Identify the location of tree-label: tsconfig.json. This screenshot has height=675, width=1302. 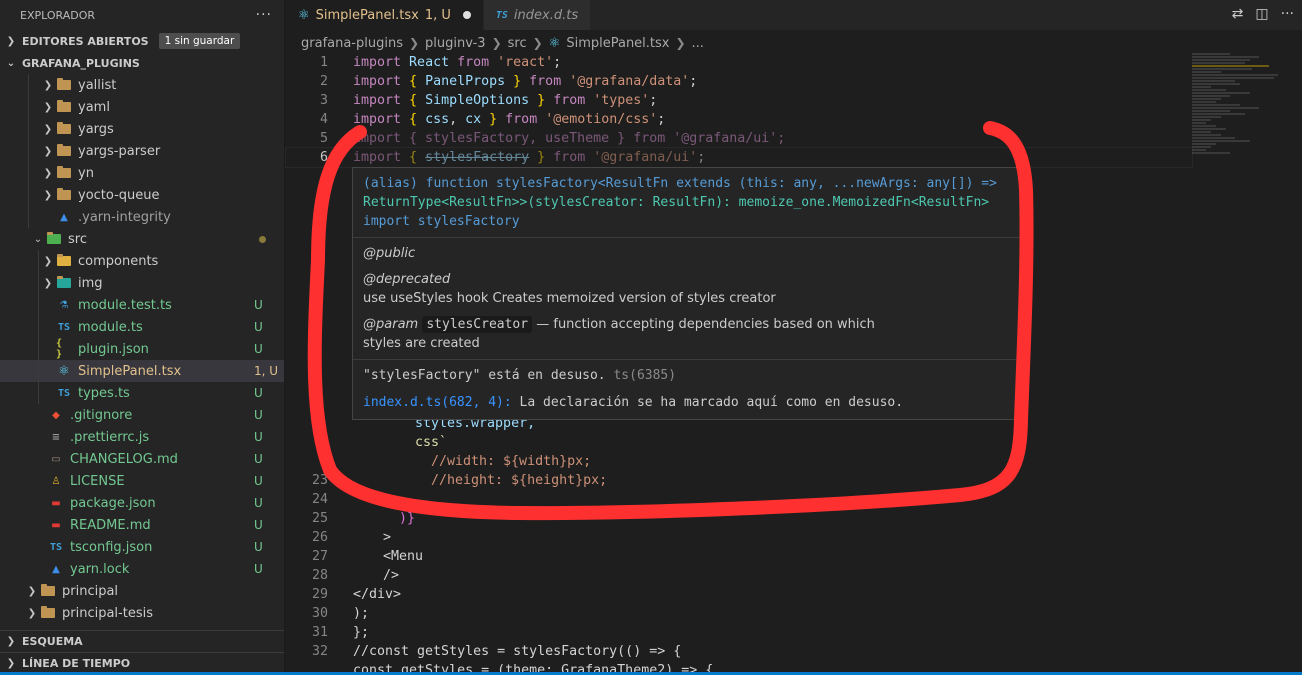
(111, 547).